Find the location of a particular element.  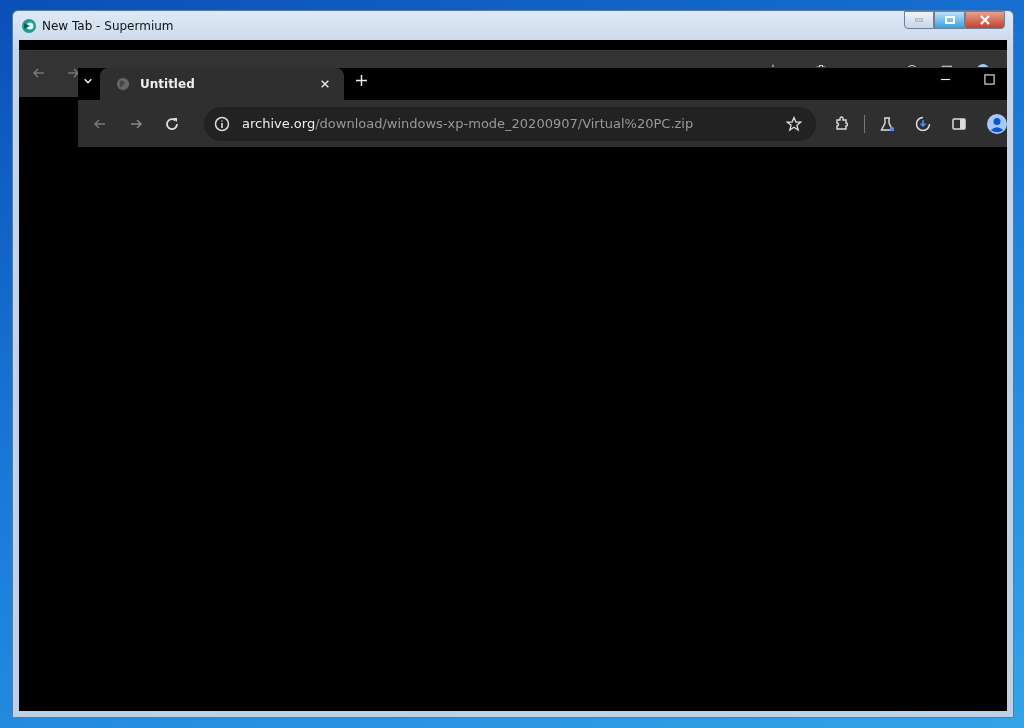

close-button is located at coordinates (985, 20).